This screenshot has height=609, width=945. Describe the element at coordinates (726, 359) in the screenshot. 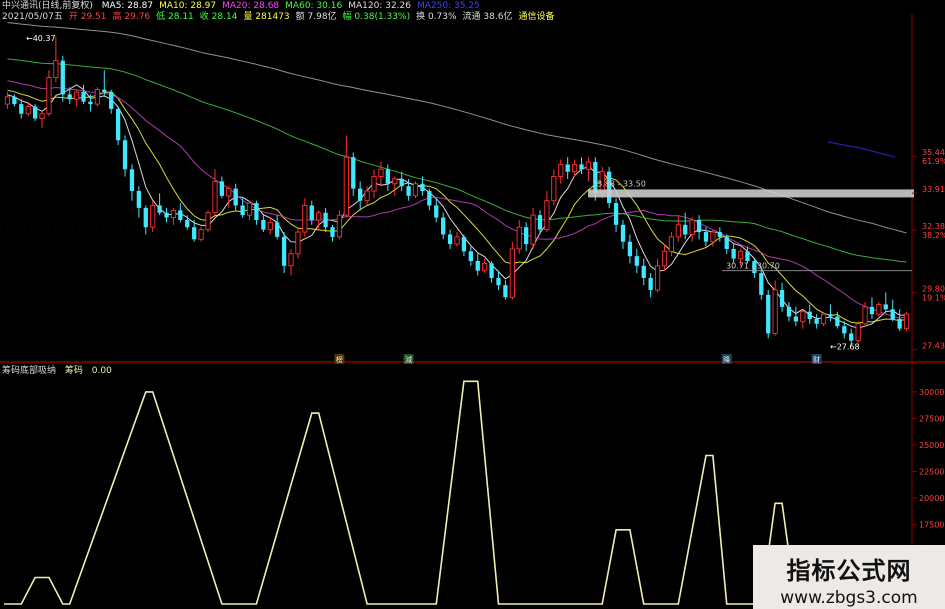

I see `event-marker: 降` at that location.